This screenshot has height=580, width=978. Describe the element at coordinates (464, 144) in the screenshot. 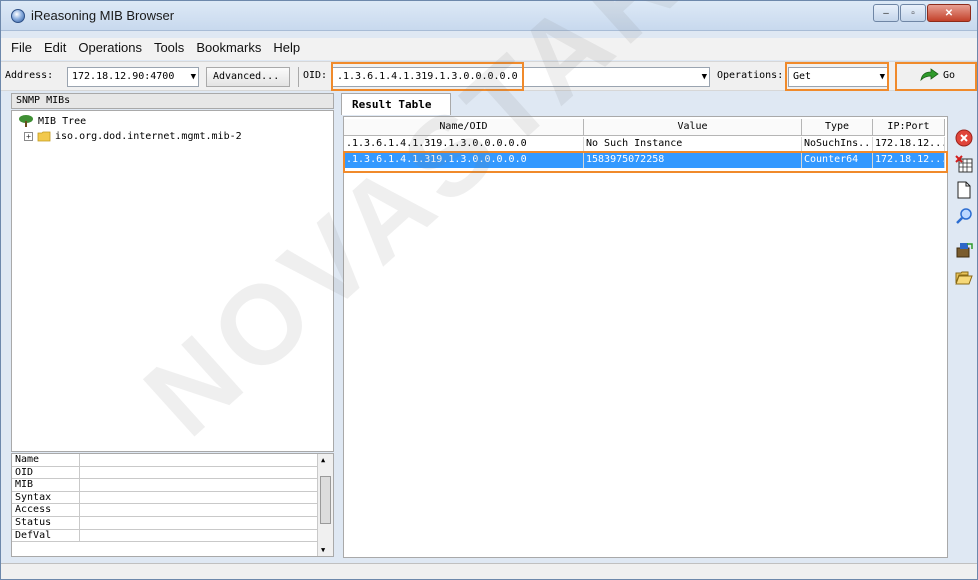

I see `cell-oid: .1.3.6.1.4.1.319.1.3.0.0.0.0.0` at that location.